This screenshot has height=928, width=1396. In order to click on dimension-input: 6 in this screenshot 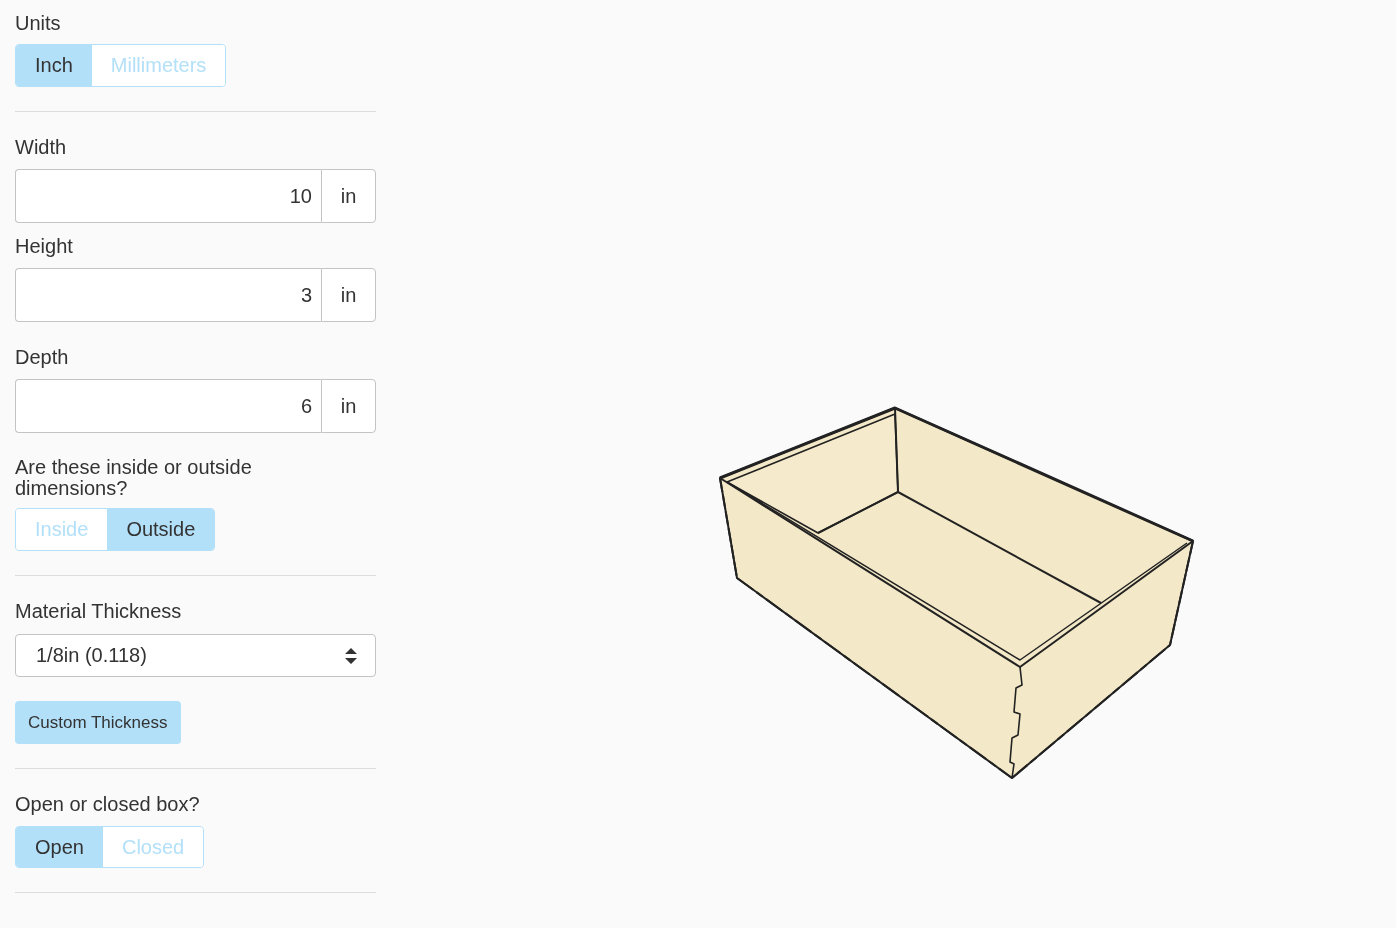, I will do `click(168, 406)`.